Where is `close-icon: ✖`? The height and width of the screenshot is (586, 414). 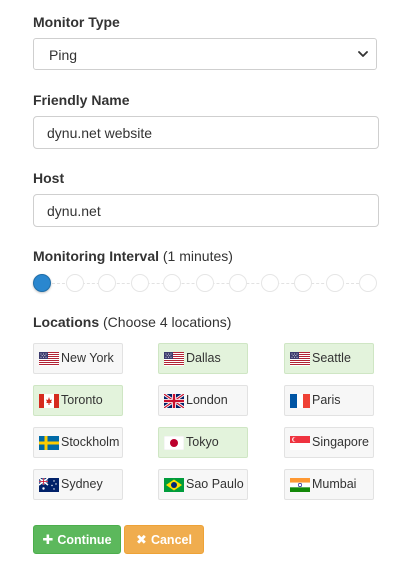 close-icon: ✖ is located at coordinates (141, 539).